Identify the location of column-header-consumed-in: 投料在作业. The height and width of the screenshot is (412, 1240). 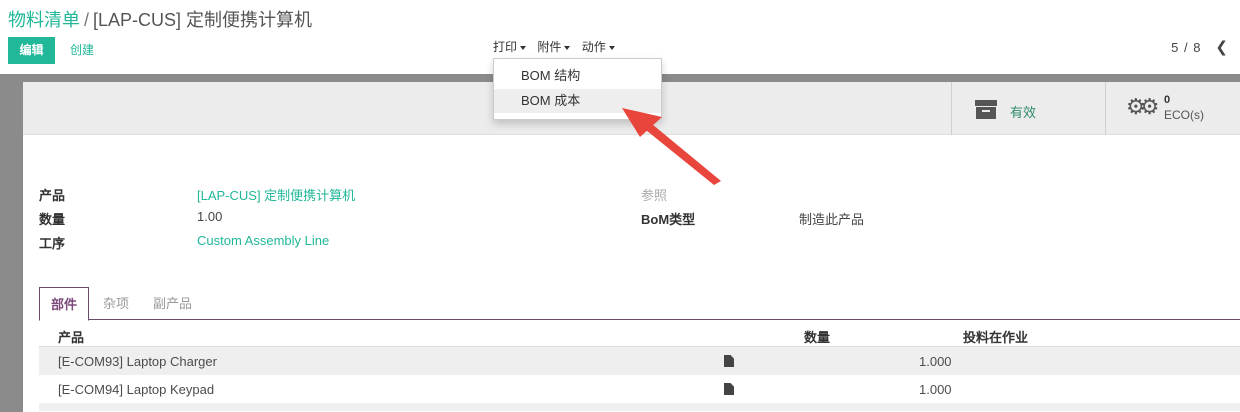
(995, 336).